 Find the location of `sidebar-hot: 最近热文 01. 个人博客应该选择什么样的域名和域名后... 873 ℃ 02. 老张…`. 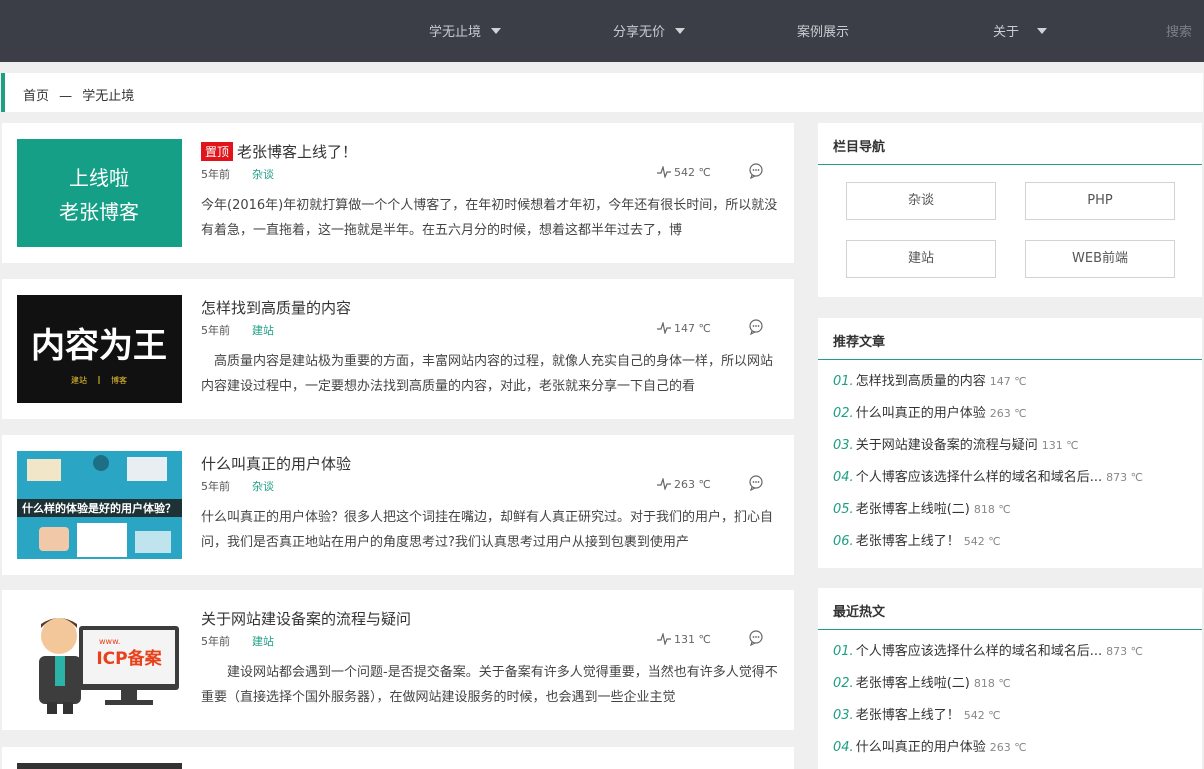

sidebar-hot: 最近热文 01. 个人博客应该选择什么样的域名和域名后... 873 ℃ 02. 老张… is located at coordinates (1010, 678).